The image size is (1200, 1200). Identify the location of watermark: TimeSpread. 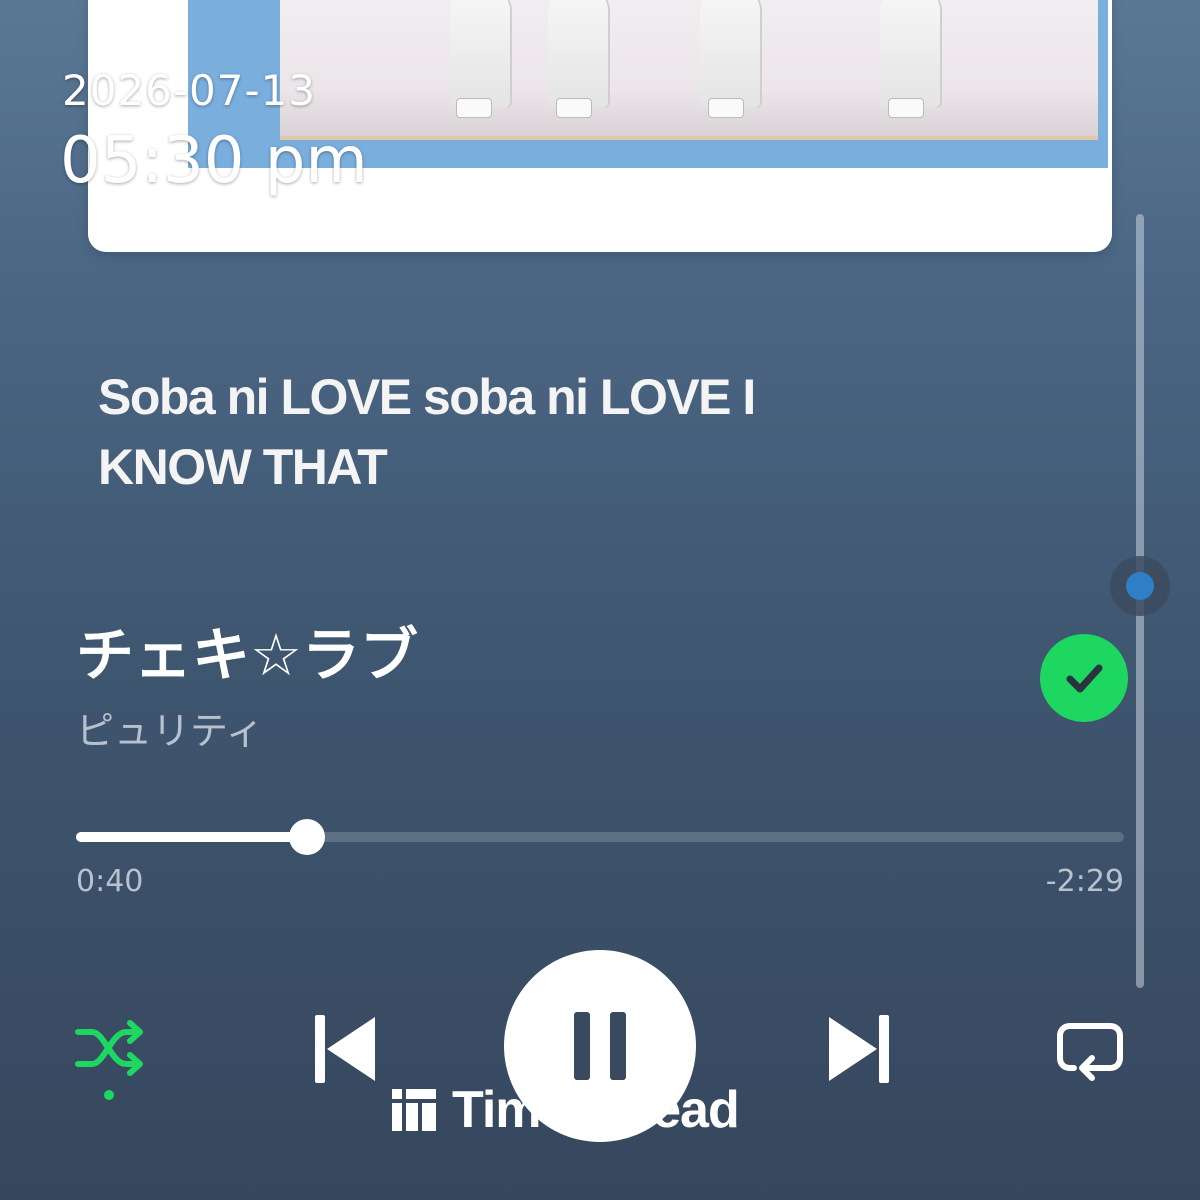
(565, 1110).